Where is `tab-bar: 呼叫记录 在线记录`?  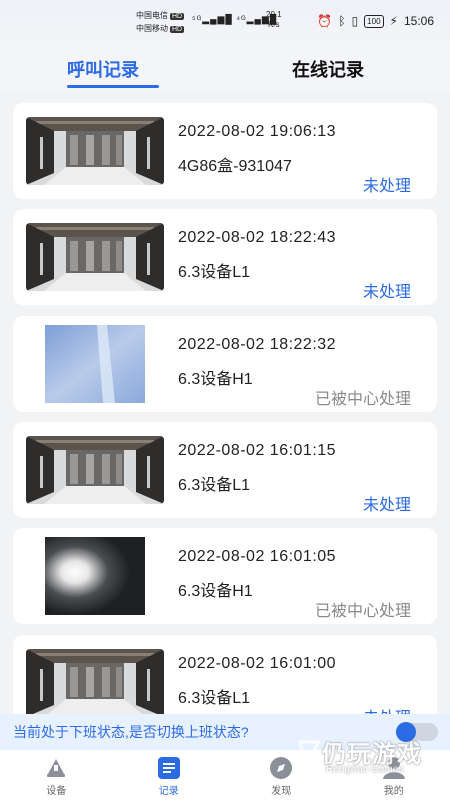 tab-bar: 呼叫记录 在线记录 is located at coordinates (225, 68).